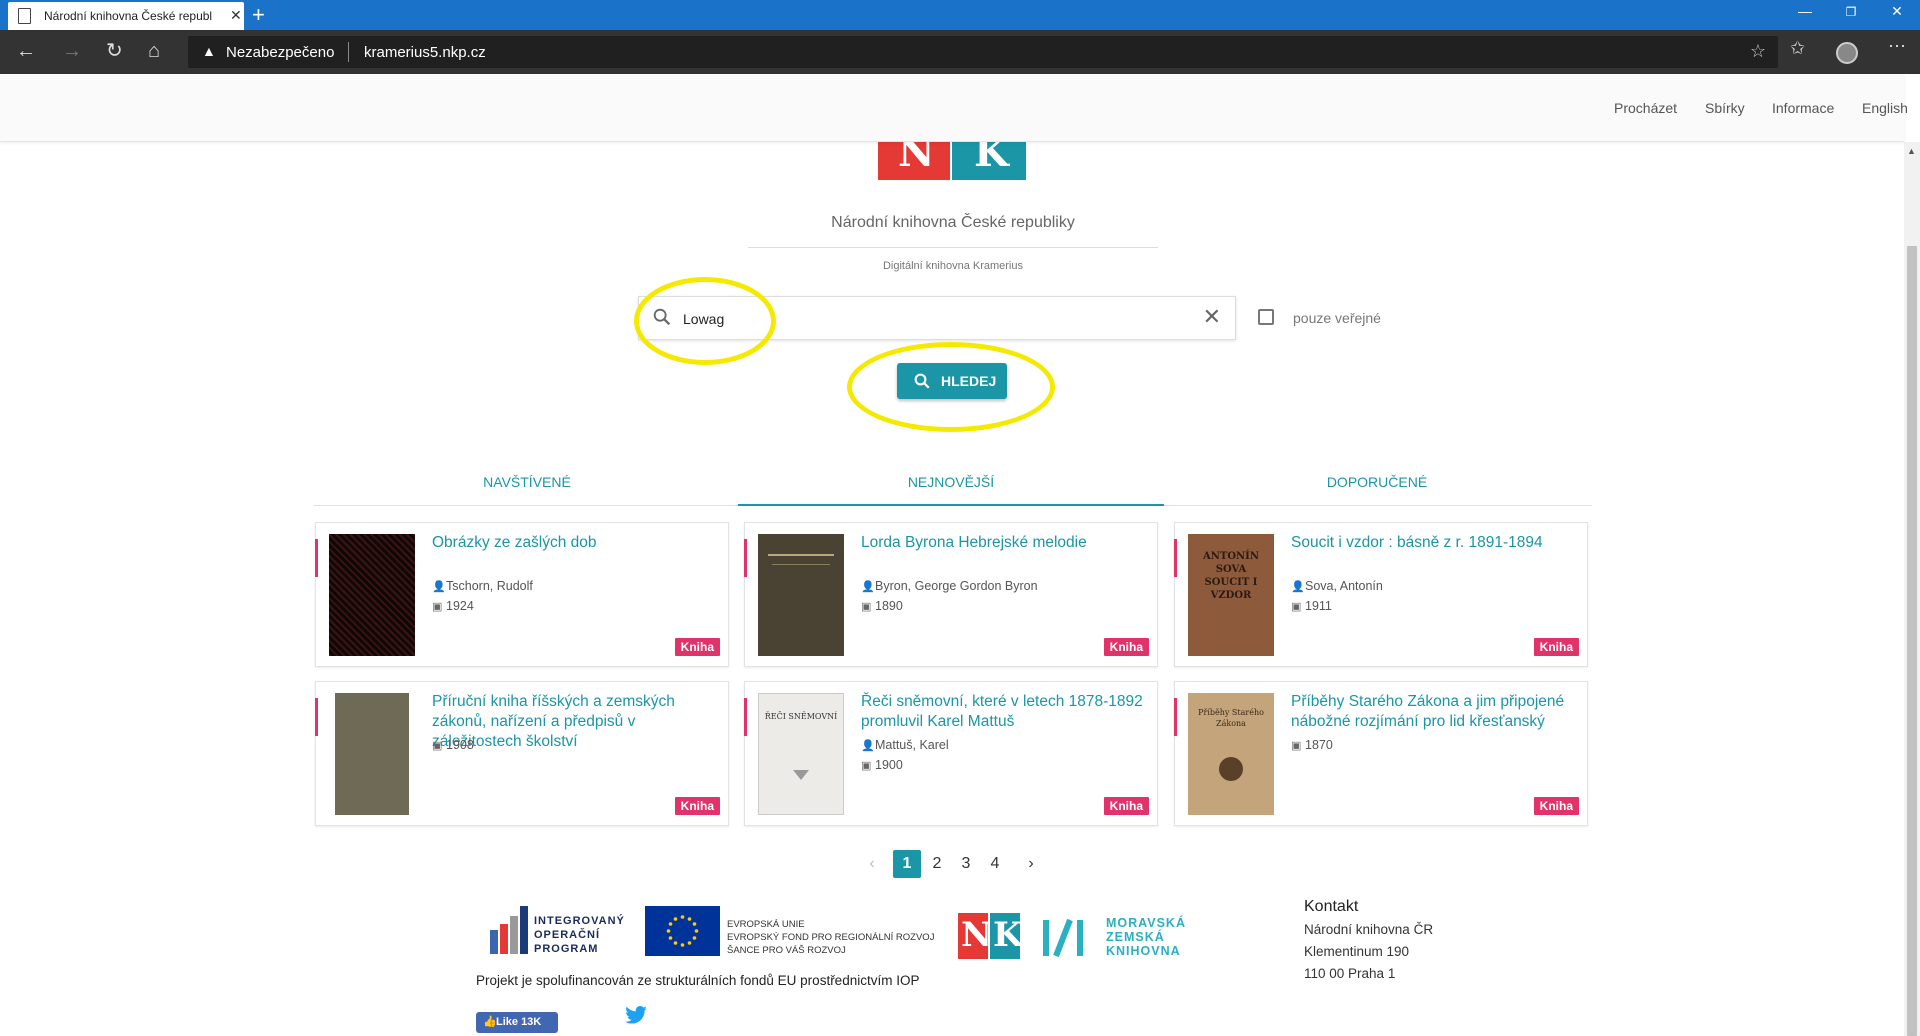 The width and height of the screenshot is (1920, 1036). I want to click on nk-logo-red: N, so click(914, 156).